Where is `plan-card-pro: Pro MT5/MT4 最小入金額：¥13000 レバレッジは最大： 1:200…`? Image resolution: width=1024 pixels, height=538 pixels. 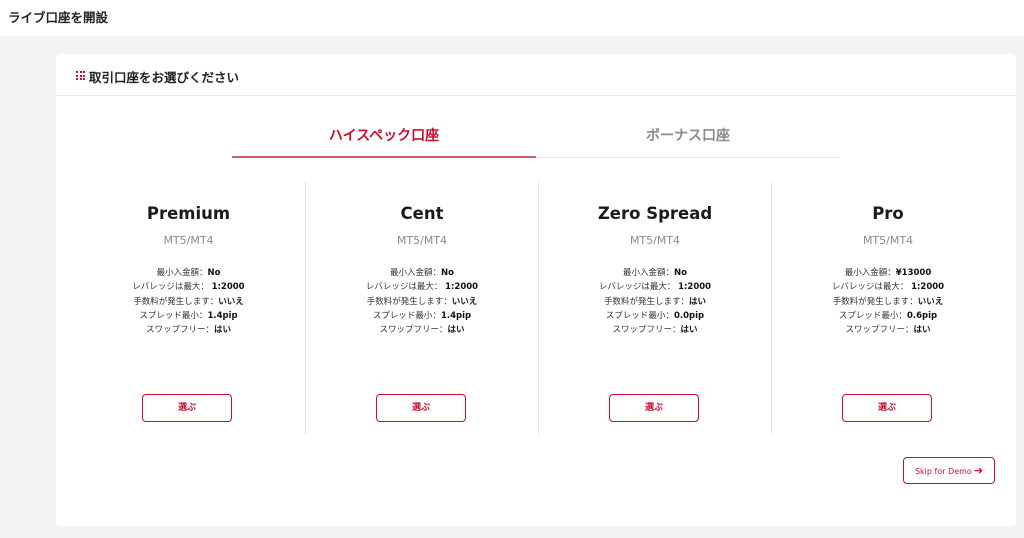
plan-card-pro: Pro MT5/MT4 最小入金額：¥13000 レバレッジは最大： 1:200… is located at coordinates (887, 308).